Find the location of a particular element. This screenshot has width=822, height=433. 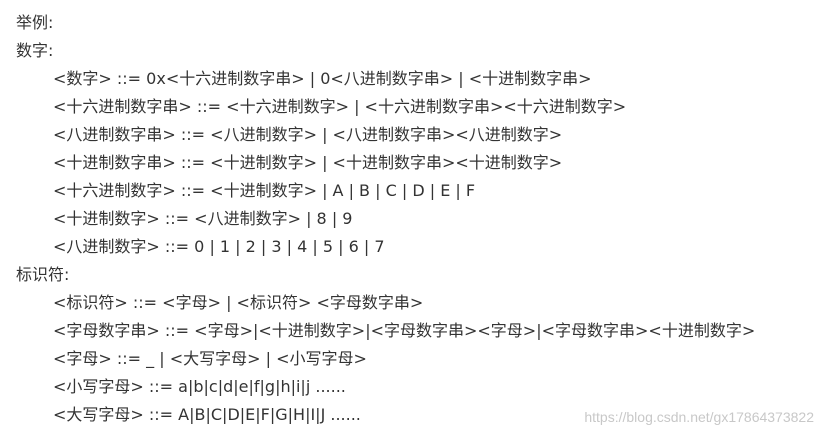

rule-identifier: <标识符> ::= <字母> | <标识符> <字母数字串> is located at coordinates (238, 302).